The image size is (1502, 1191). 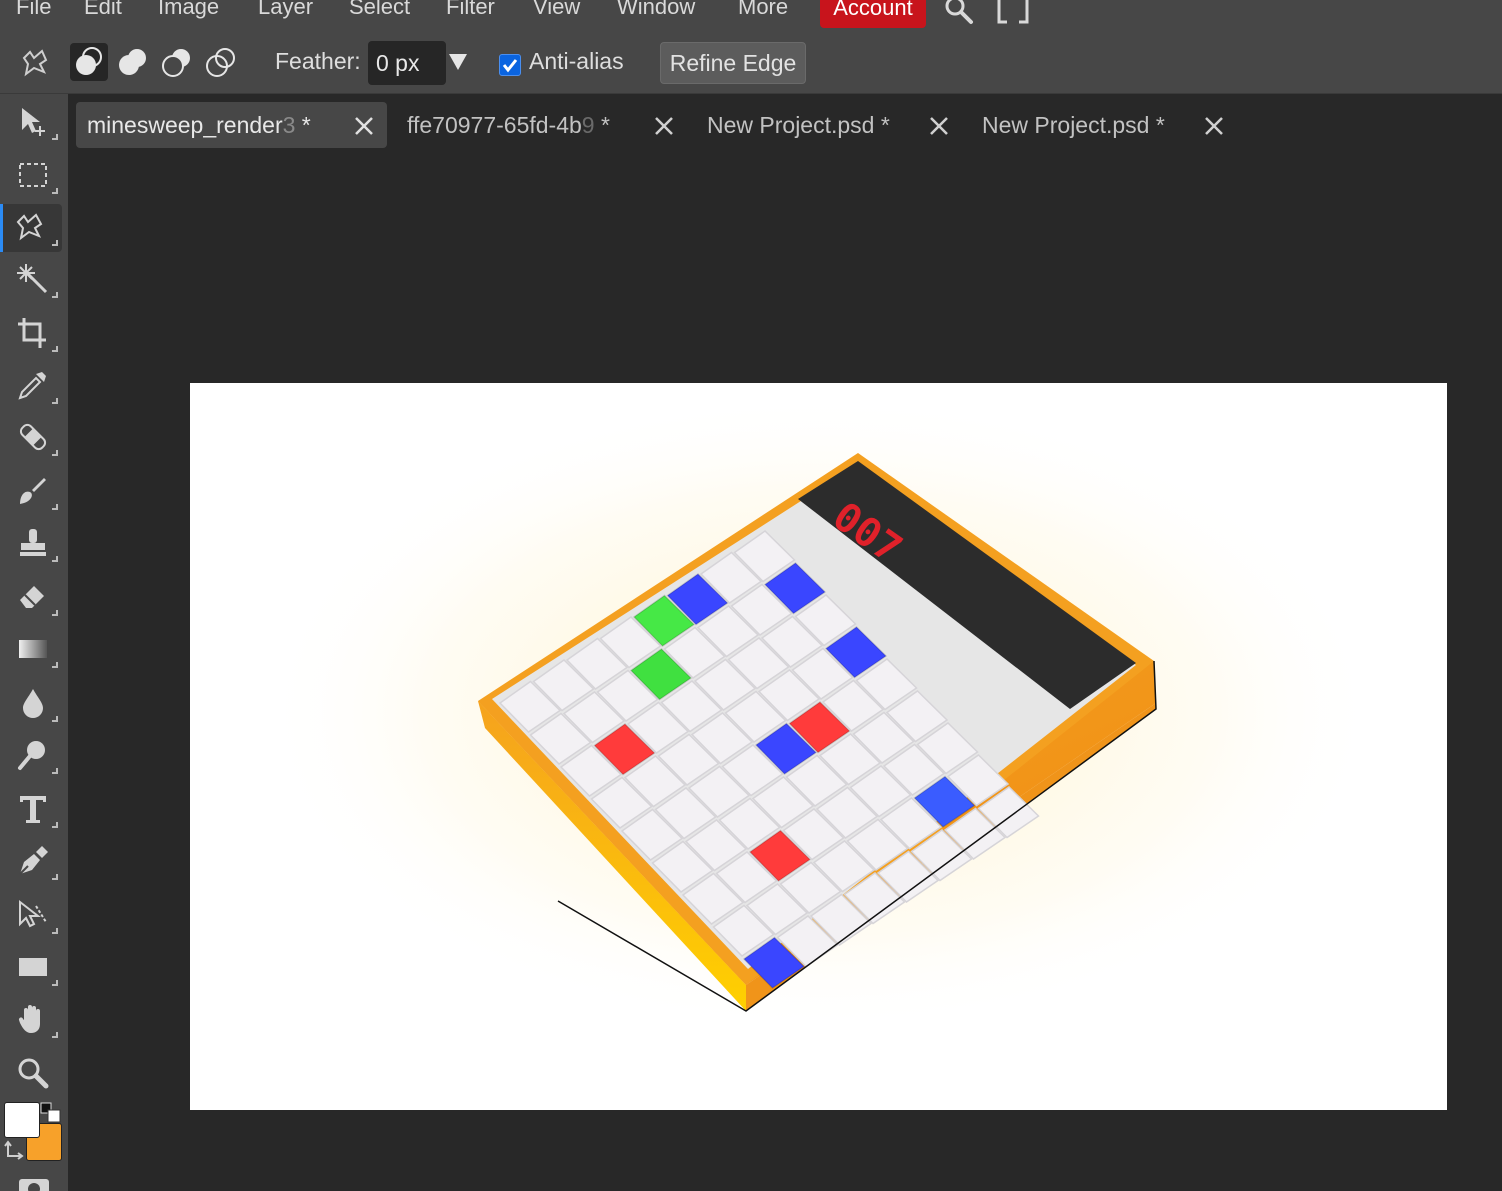 I want to click on selection-add-icon, so click(x=132, y=62).